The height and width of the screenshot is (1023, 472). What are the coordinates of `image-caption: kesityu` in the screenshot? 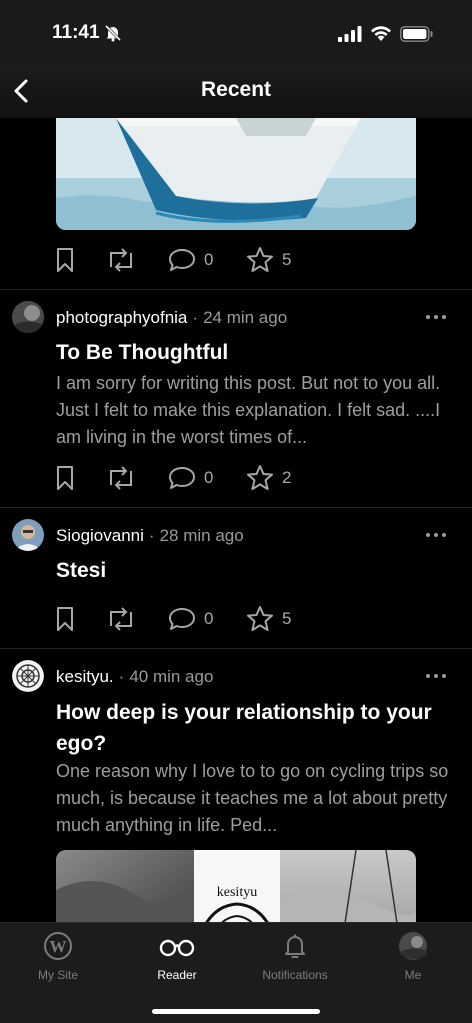 It's located at (237, 892).